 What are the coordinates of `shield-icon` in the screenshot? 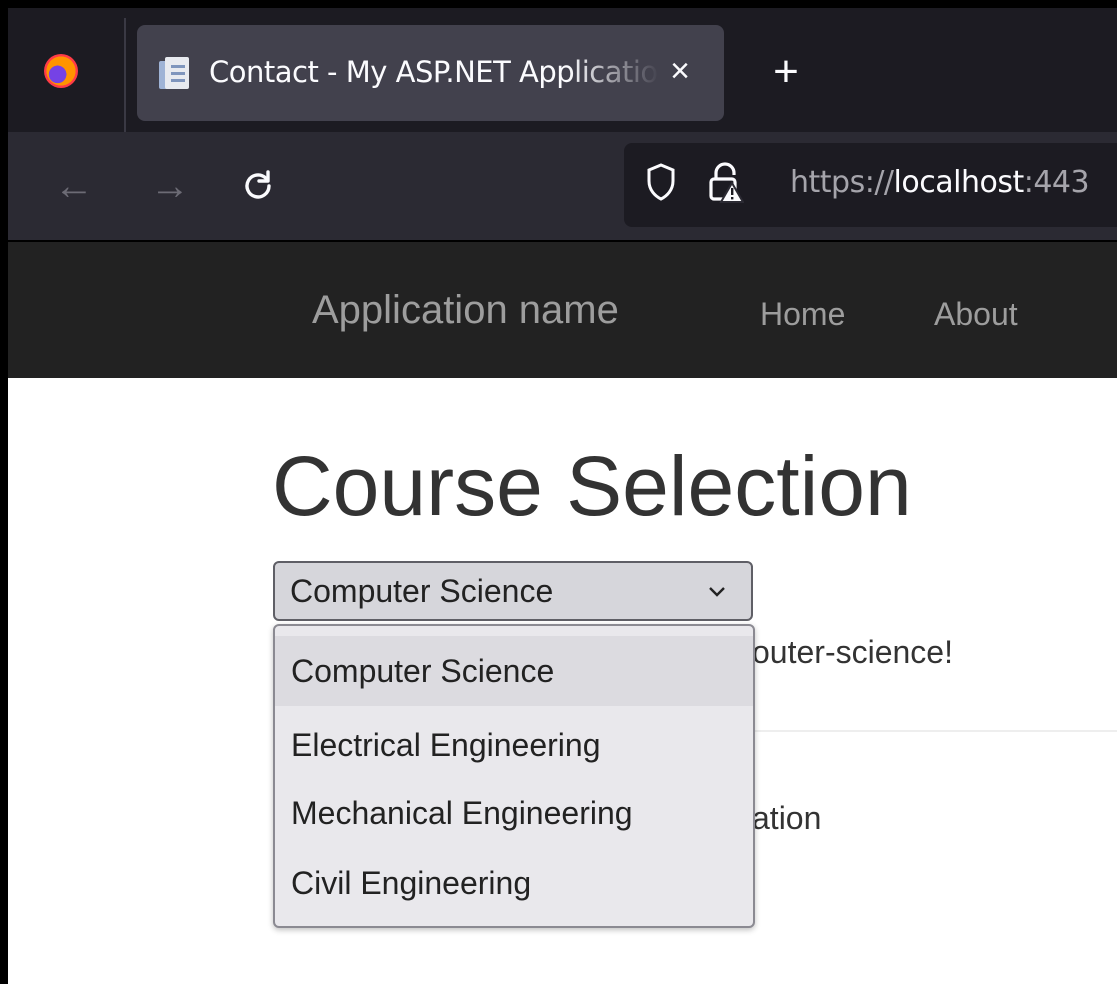 It's located at (661, 182).